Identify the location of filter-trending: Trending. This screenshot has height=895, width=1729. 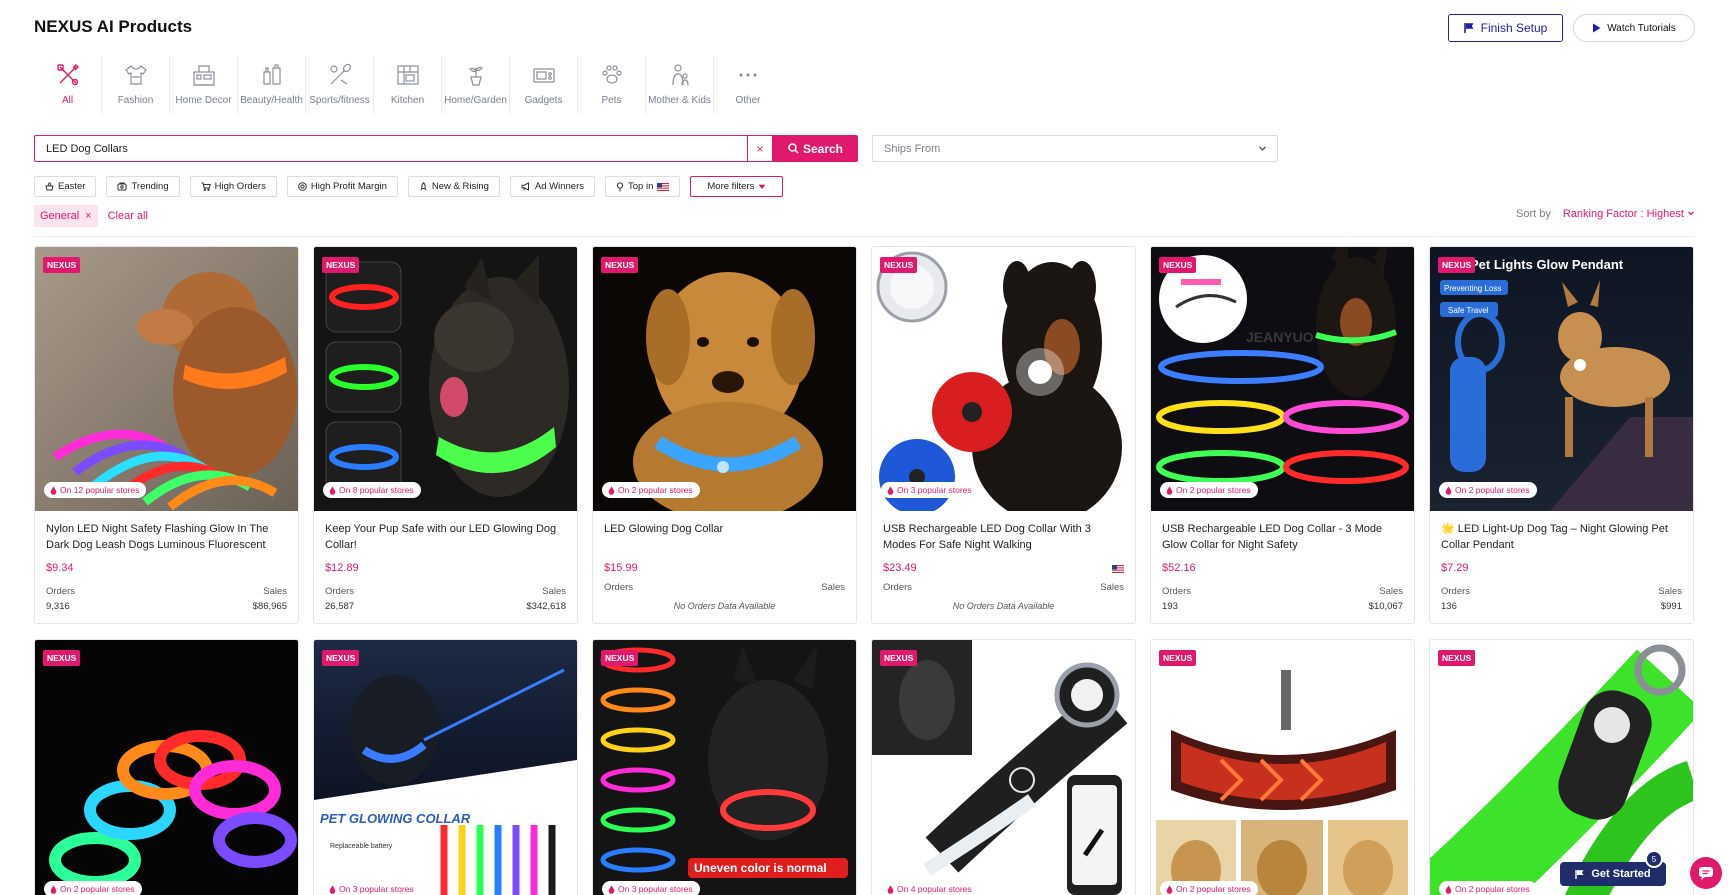
(143, 186).